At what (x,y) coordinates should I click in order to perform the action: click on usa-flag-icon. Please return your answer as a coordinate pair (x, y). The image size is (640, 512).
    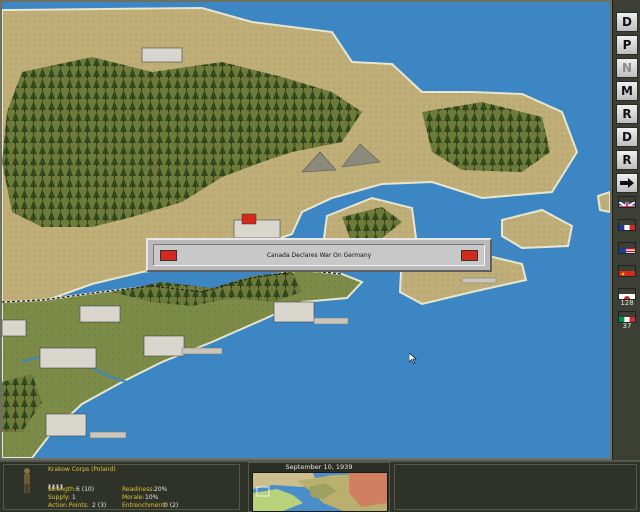
    Looking at the image, I should click on (627, 248).